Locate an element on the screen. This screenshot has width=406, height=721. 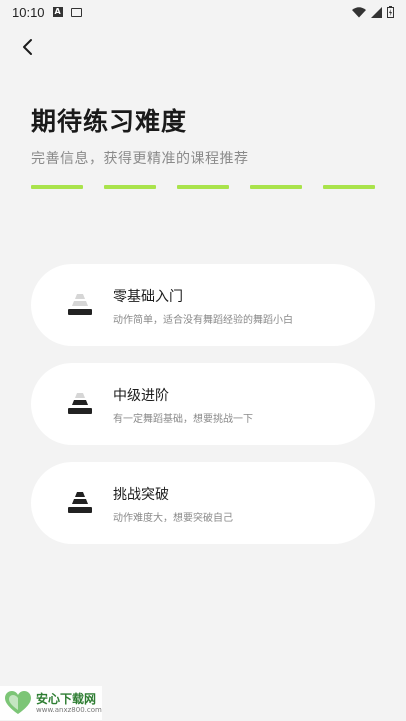
option-description: 动作简单，适合没有舞蹈经验的舞蹈小白 is located at coordinates (203, 320).